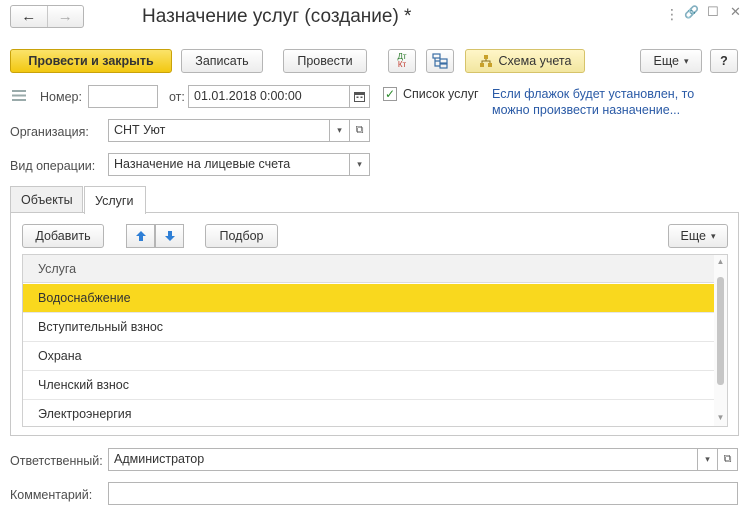 The height and width of the screenshot is (510, 753). Describe the element at coordinates (56, 461) in the screenshot. I see `responsible-label: Ответственный:` at that location.